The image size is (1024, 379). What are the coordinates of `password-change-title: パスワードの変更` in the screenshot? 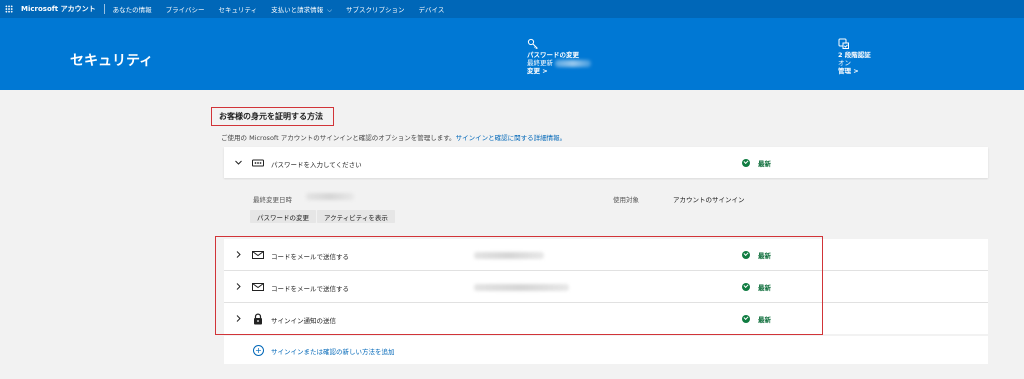 It's located at (553, 55).